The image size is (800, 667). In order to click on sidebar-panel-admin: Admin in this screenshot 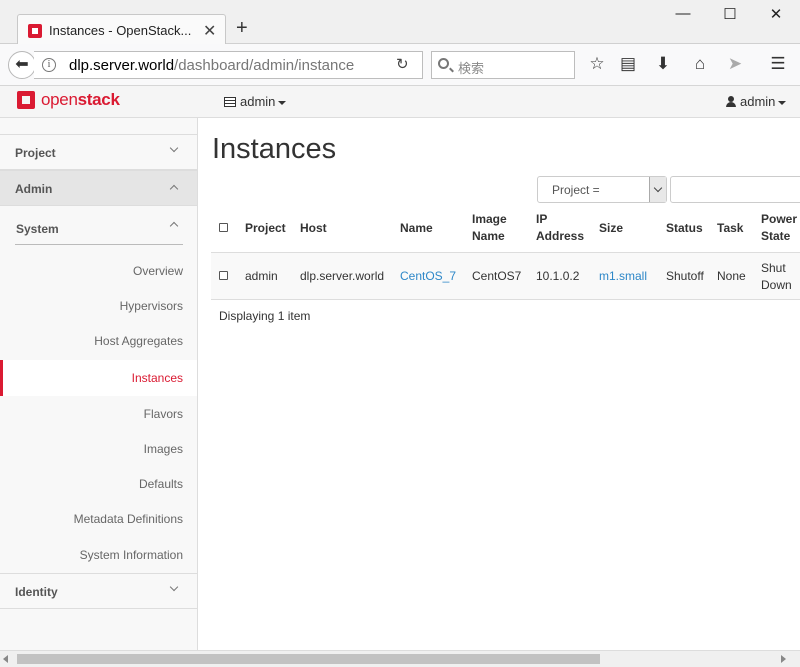, I will do `click(98, 188)`.